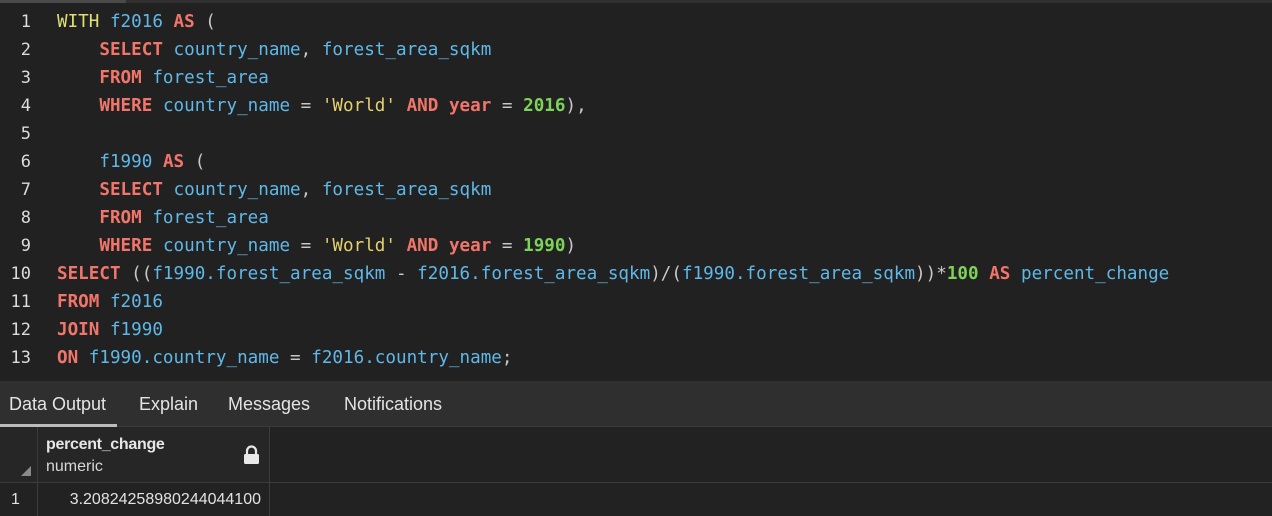 The height and width of the screenshot is (516, 1272). What do you see at coordinates (251, 454) in the screenshot?
I see `lock-icon` at bounding box center [251, 454].